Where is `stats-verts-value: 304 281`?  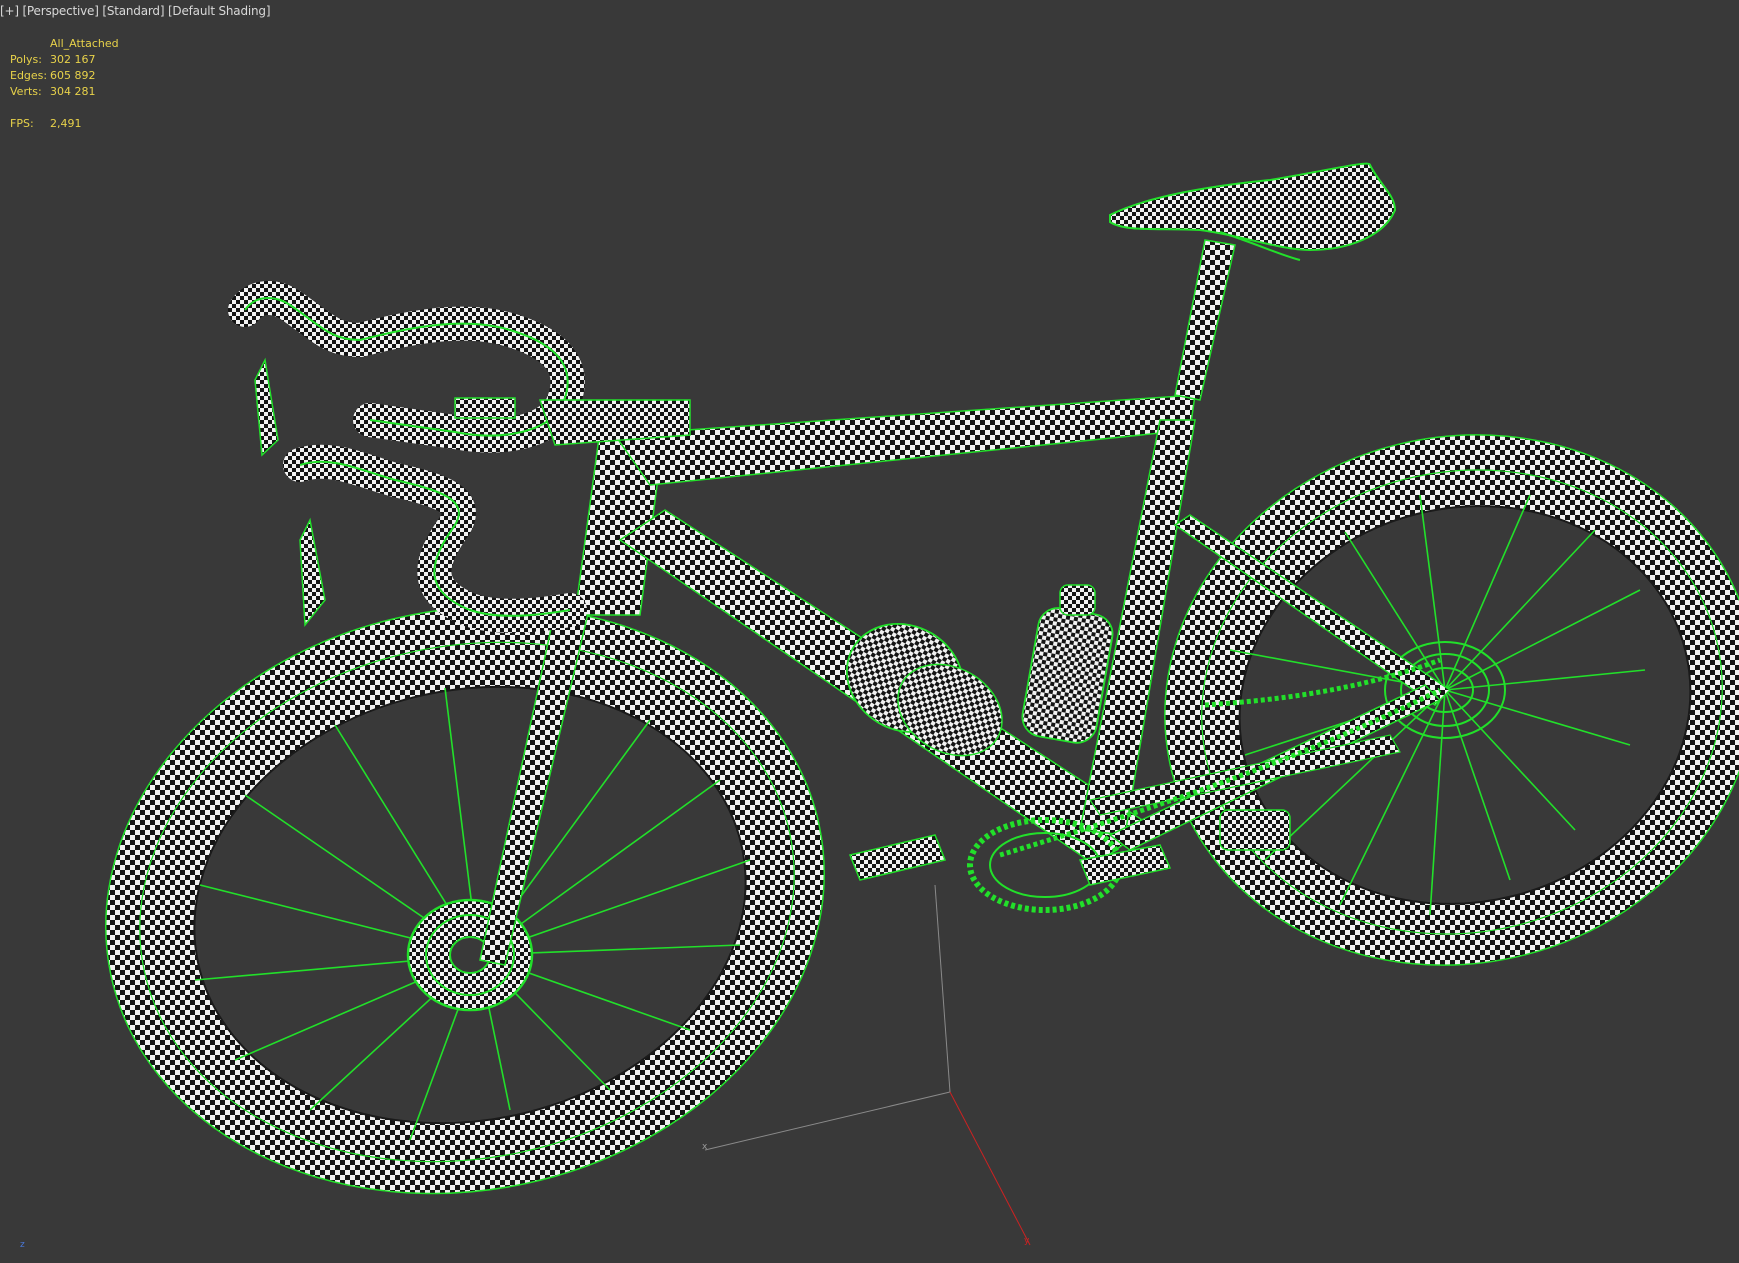 stats-verts-value: 304 281 is located at coordinates (73, 91).